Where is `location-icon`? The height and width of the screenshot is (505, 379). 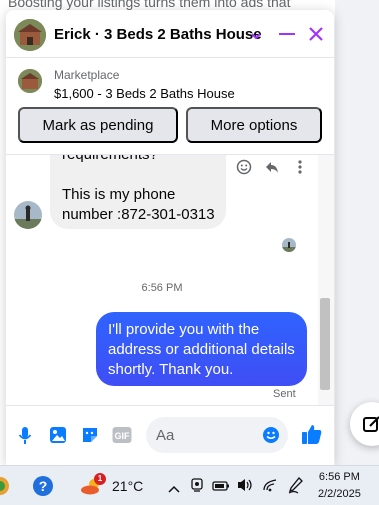 location-icon is located at coordinates (197, 487).